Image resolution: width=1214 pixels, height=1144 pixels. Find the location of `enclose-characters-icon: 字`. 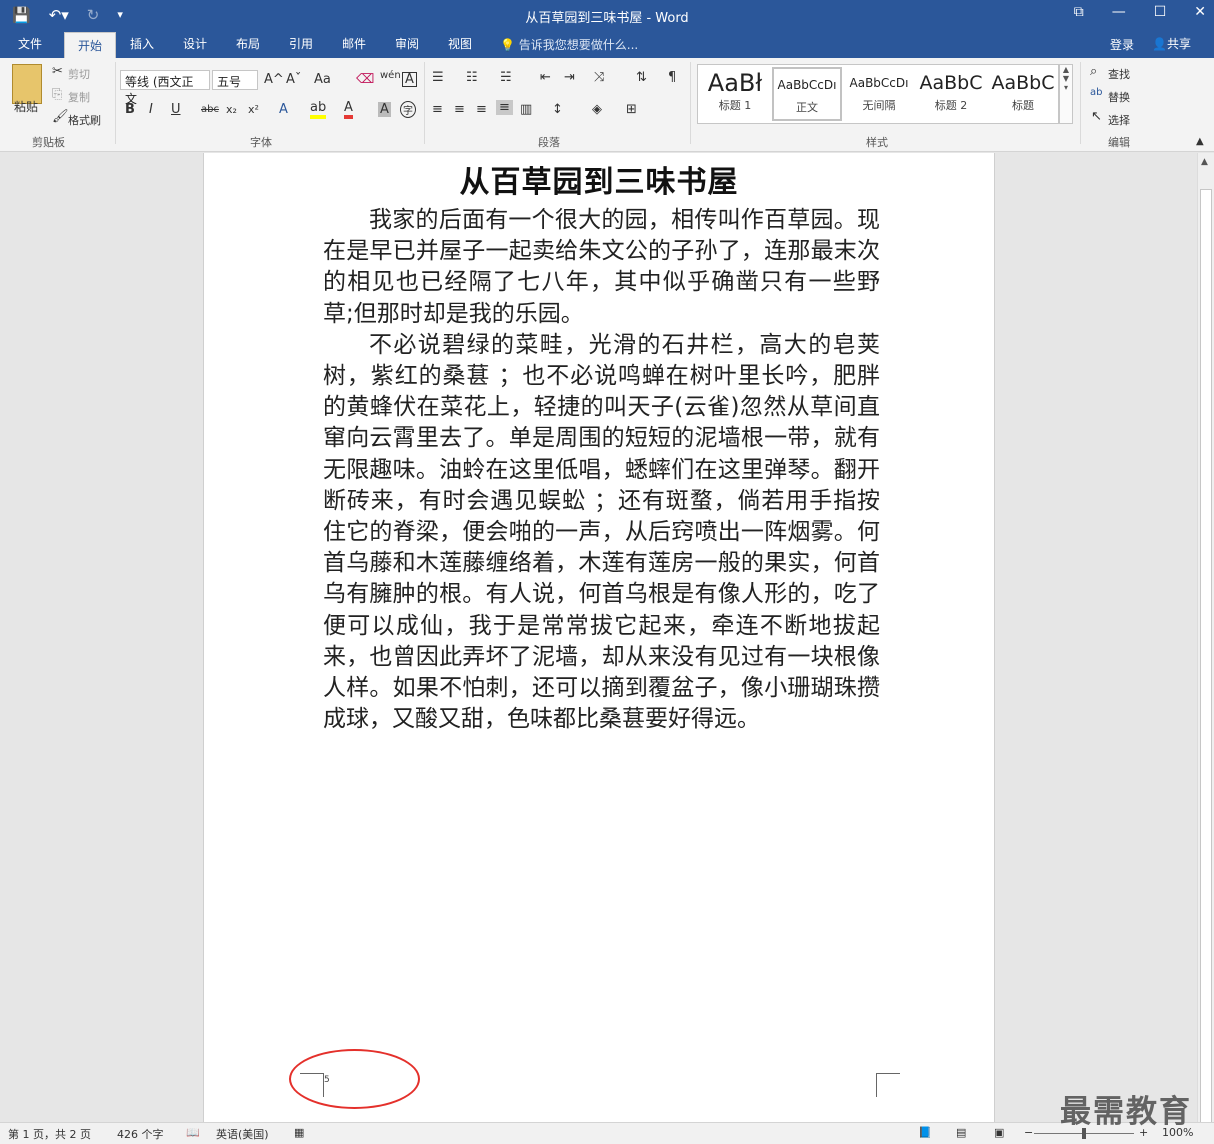

enclose-characters-icon: 字 is located at coordinates (408, 109).